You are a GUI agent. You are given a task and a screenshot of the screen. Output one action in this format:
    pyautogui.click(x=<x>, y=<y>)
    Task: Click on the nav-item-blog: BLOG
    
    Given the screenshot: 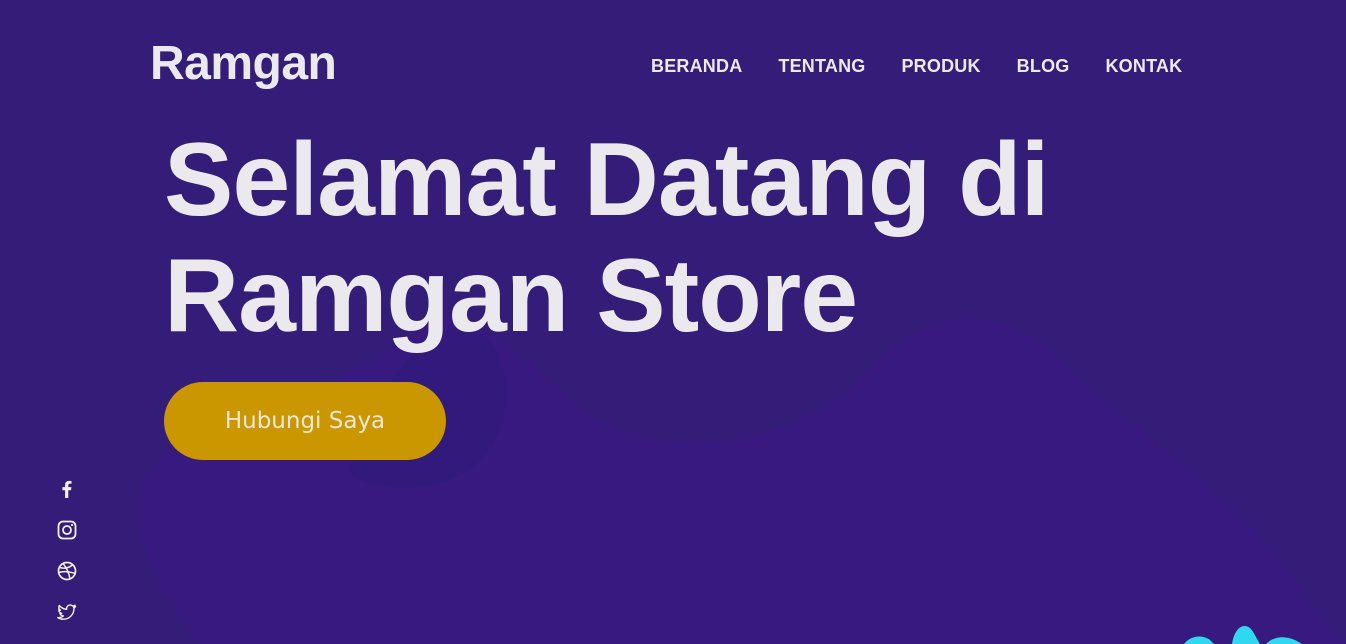 What is the action you would take?
    pyautogui.click(x=1043, y=66)
    